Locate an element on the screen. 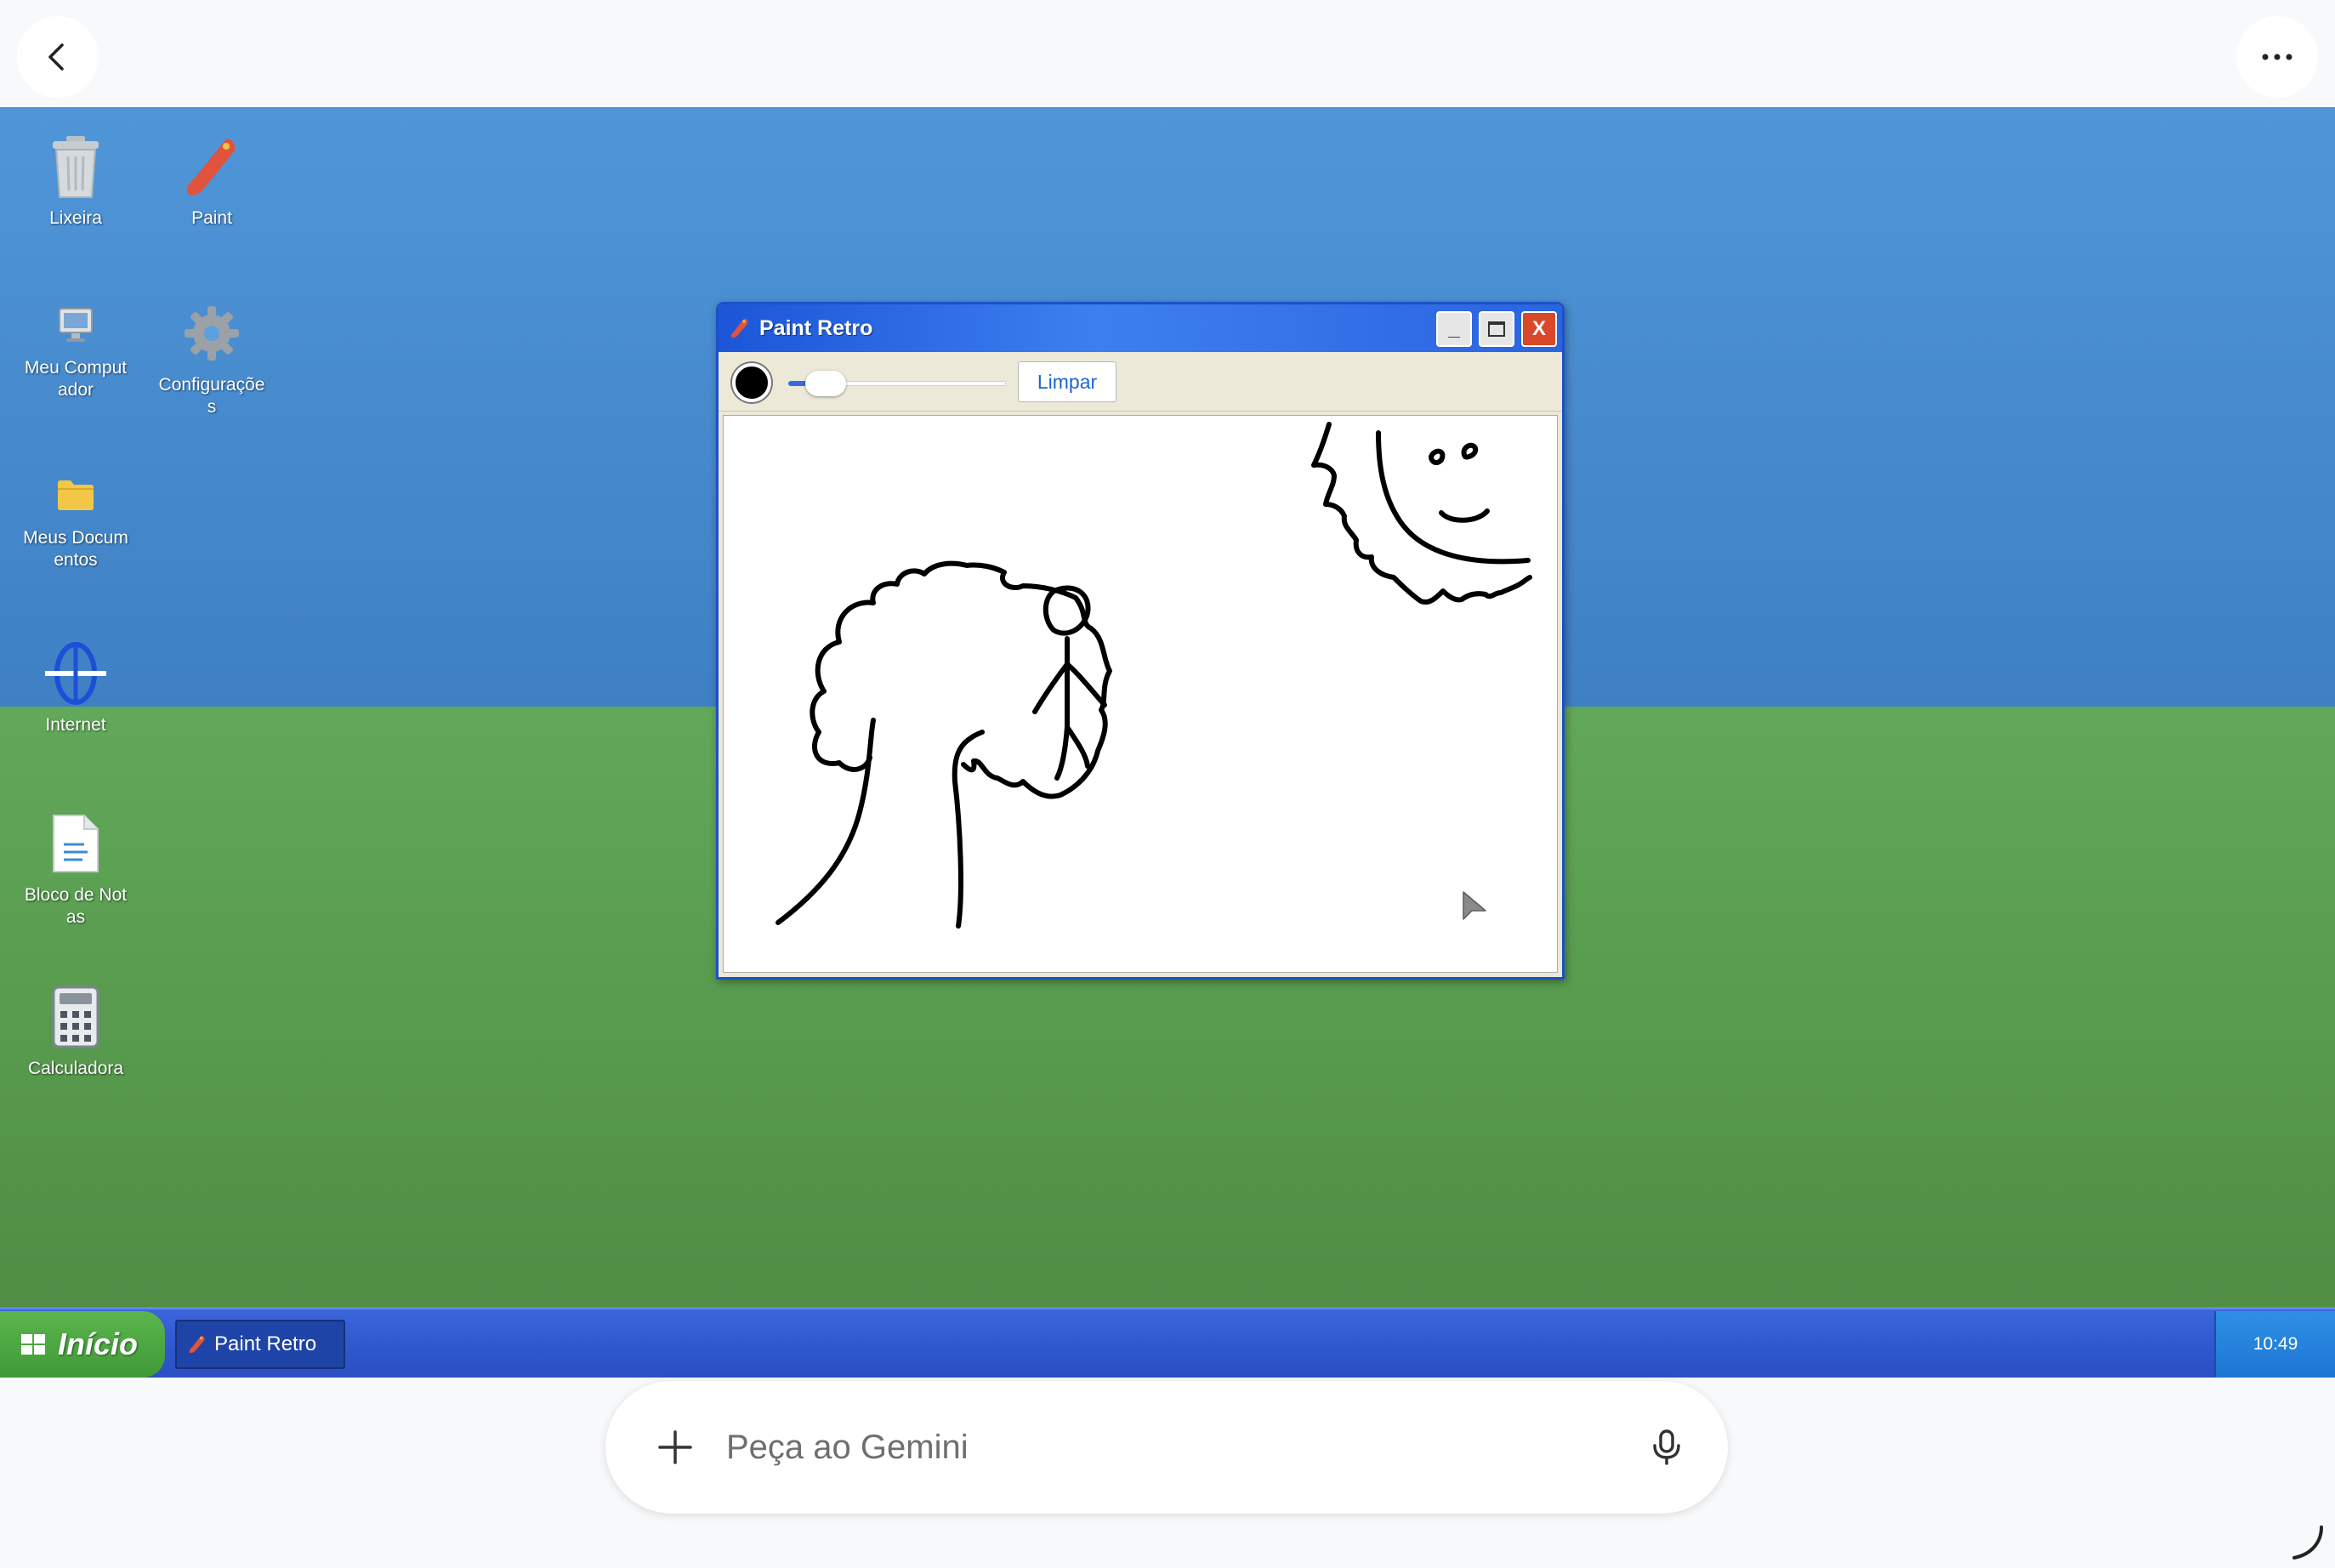  window-title: Paint Retro is located at coordinates (816, 327).